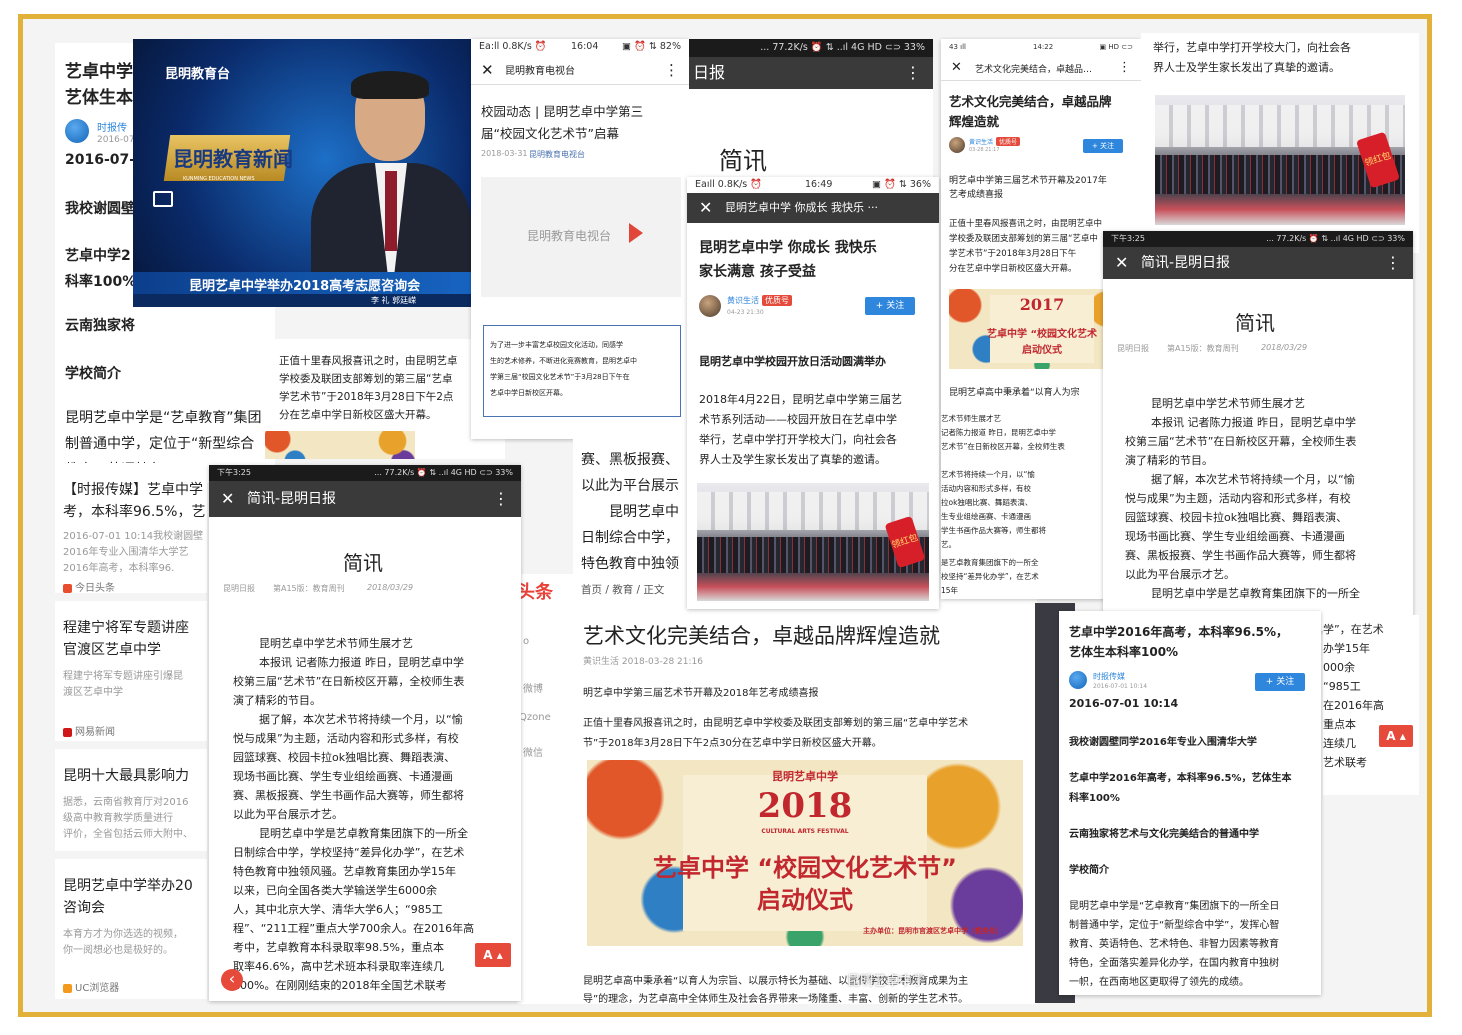 This screenshot has height=1035, width=1462. What do you see at coordinates (354, 928) in the screenshot?
I see `daily-paragraph: 程”、“211工程”重点大学700余人。在2016年高` at bounding box center [354, 928].